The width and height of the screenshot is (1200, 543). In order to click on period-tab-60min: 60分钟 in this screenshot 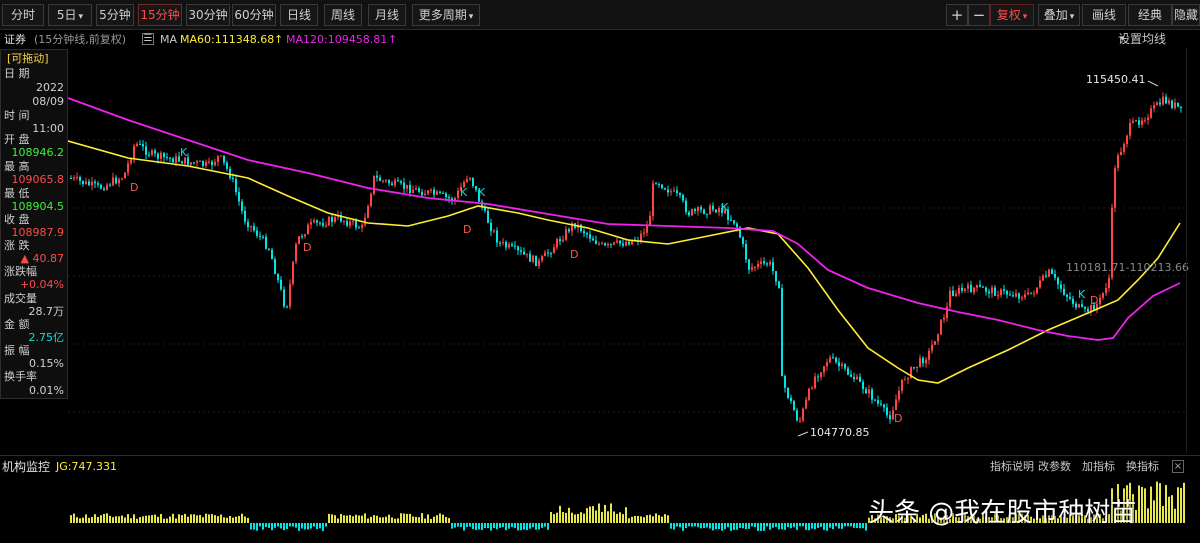, I will do `click(254, 15)`.